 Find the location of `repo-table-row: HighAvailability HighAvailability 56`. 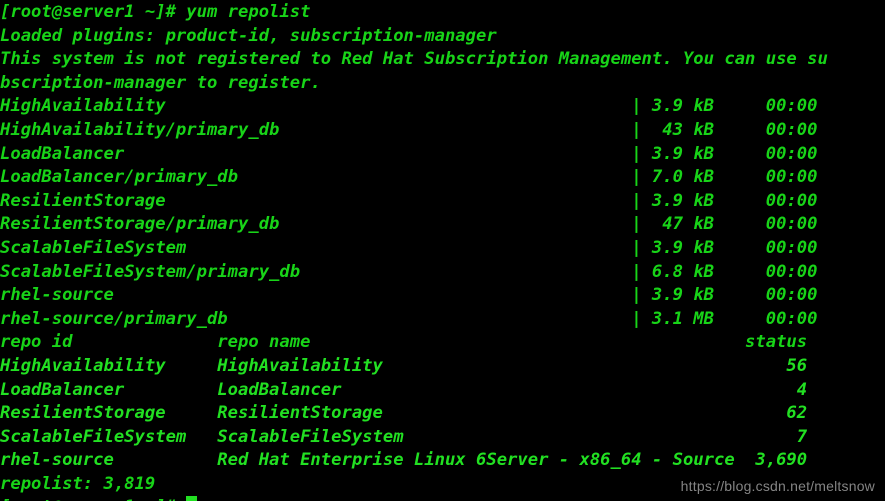

repo-table-row: HighAvailability HighAvailability 56 is located at coordinates (404, 365).